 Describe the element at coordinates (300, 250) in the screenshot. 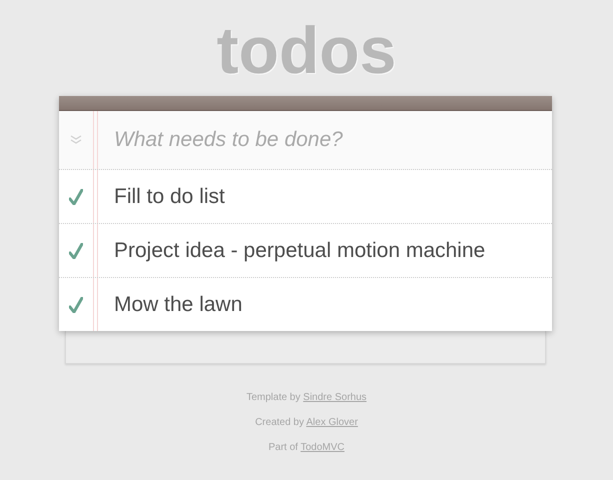

I see `todo-label: Project idea - perpetual motion machine` at that location.